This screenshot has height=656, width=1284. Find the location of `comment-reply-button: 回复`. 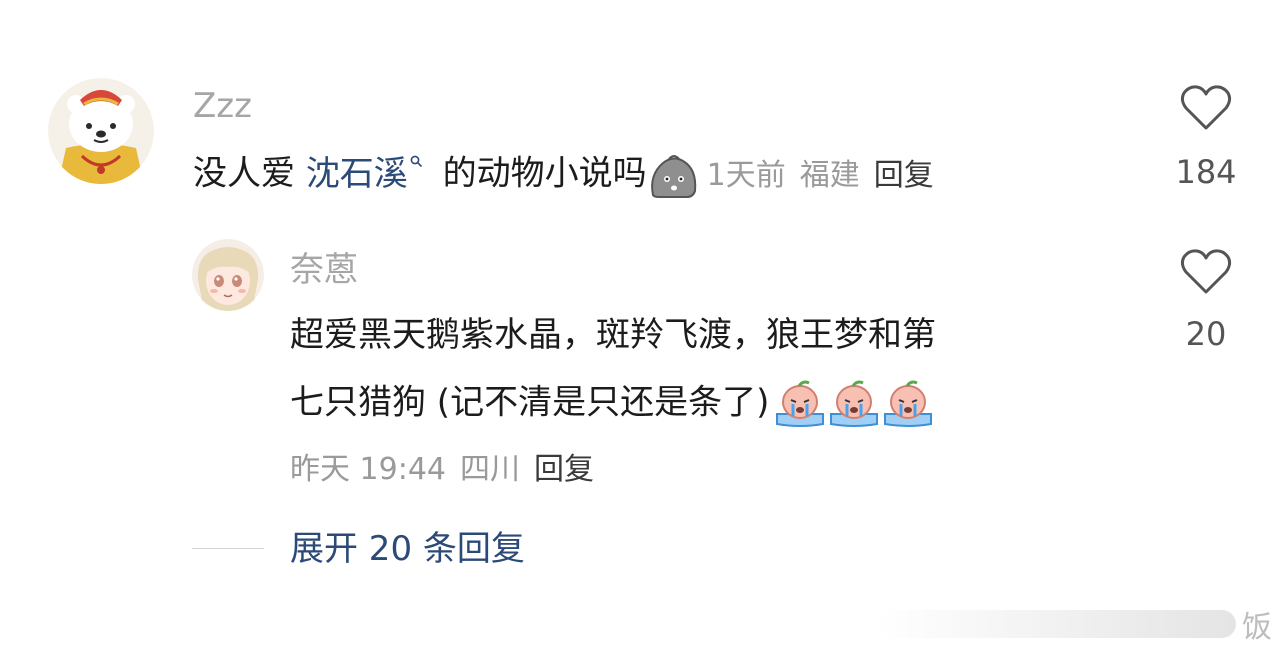

comment-reply-button: 回复 is located at coordinates (904, 175).